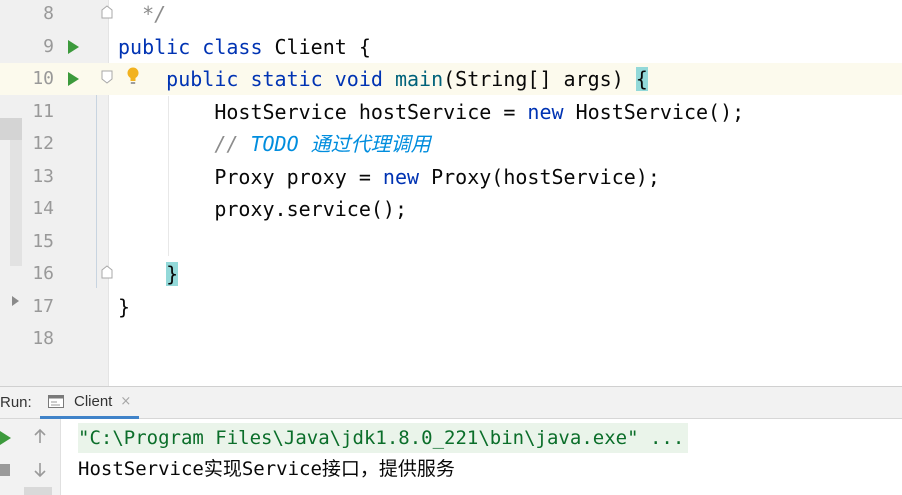 This screenshot has width=902, height=495. I want to click on line-number: 13, so click(43, 176).